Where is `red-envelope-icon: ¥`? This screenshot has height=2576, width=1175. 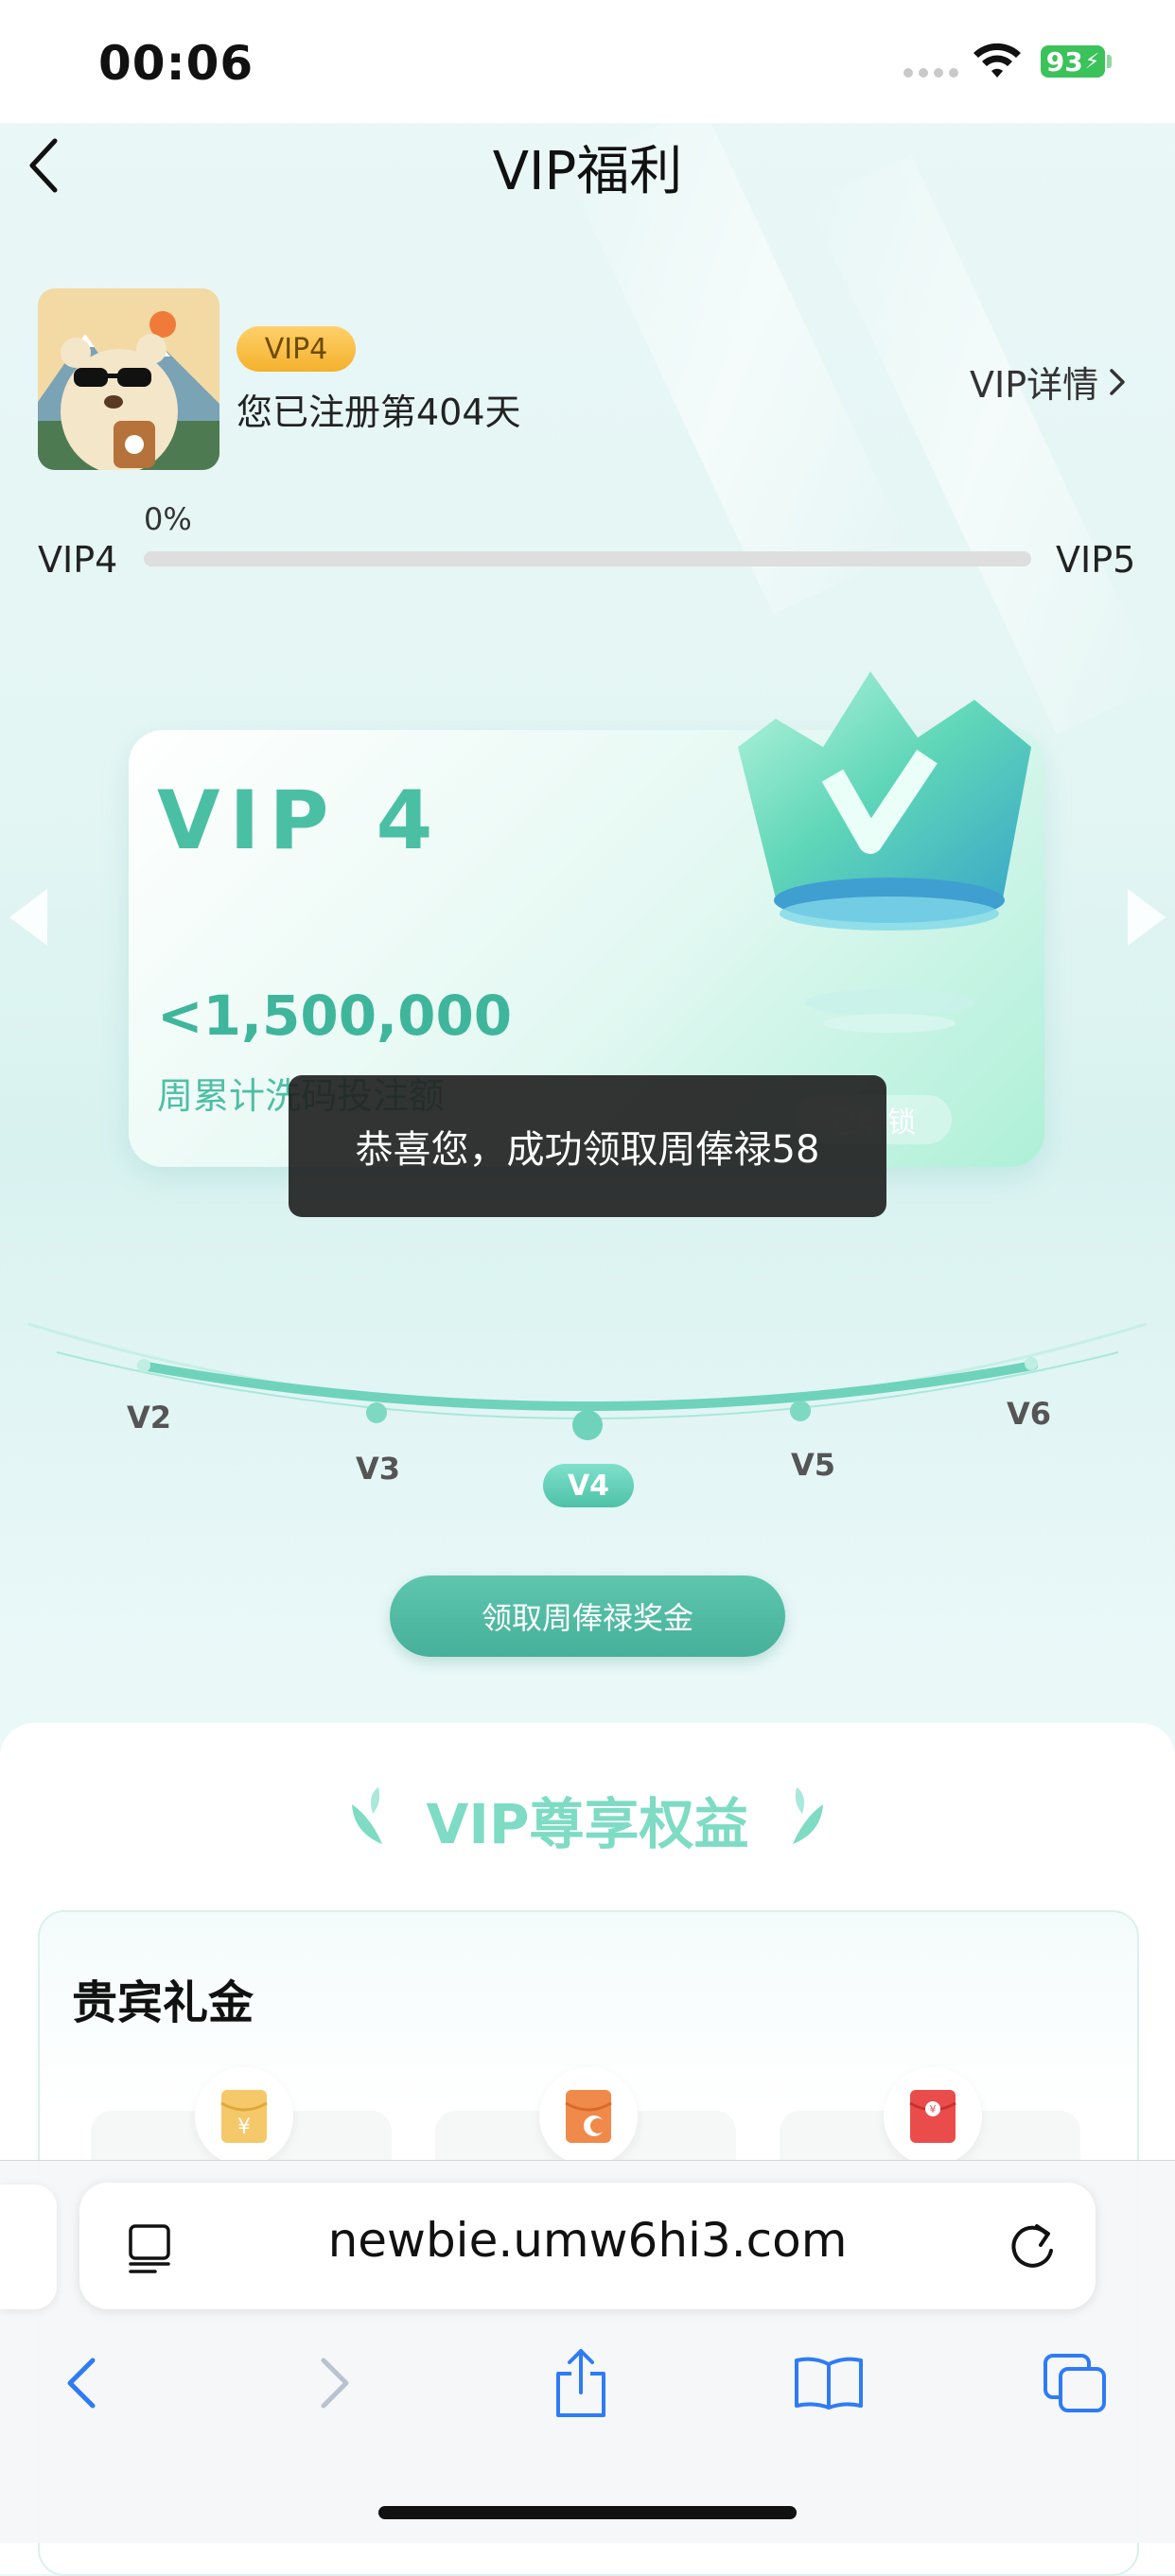
red-envelope-icon: ¥ is located at coordinates (933, 2116).